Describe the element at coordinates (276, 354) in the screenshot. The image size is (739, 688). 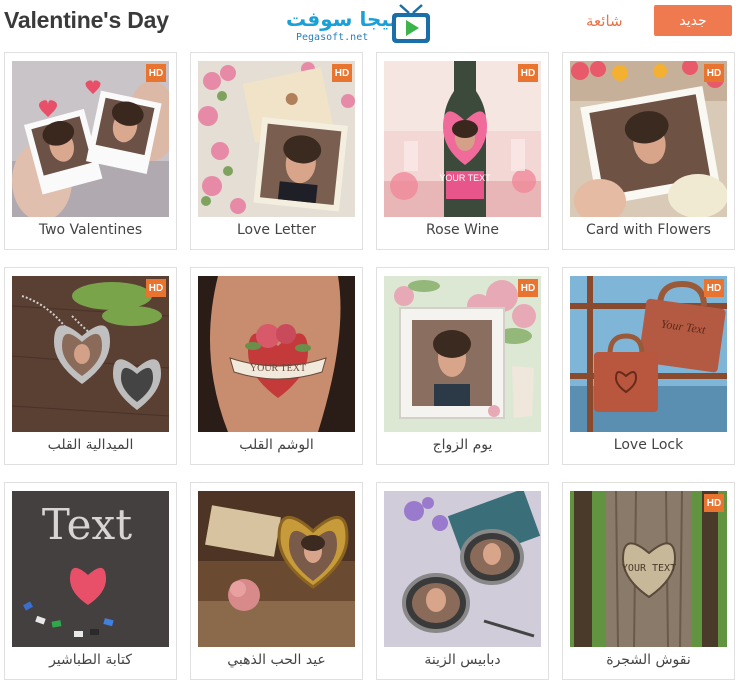
I see `heart-tattoo-thumbnail: YOUR TEXT` at that location.